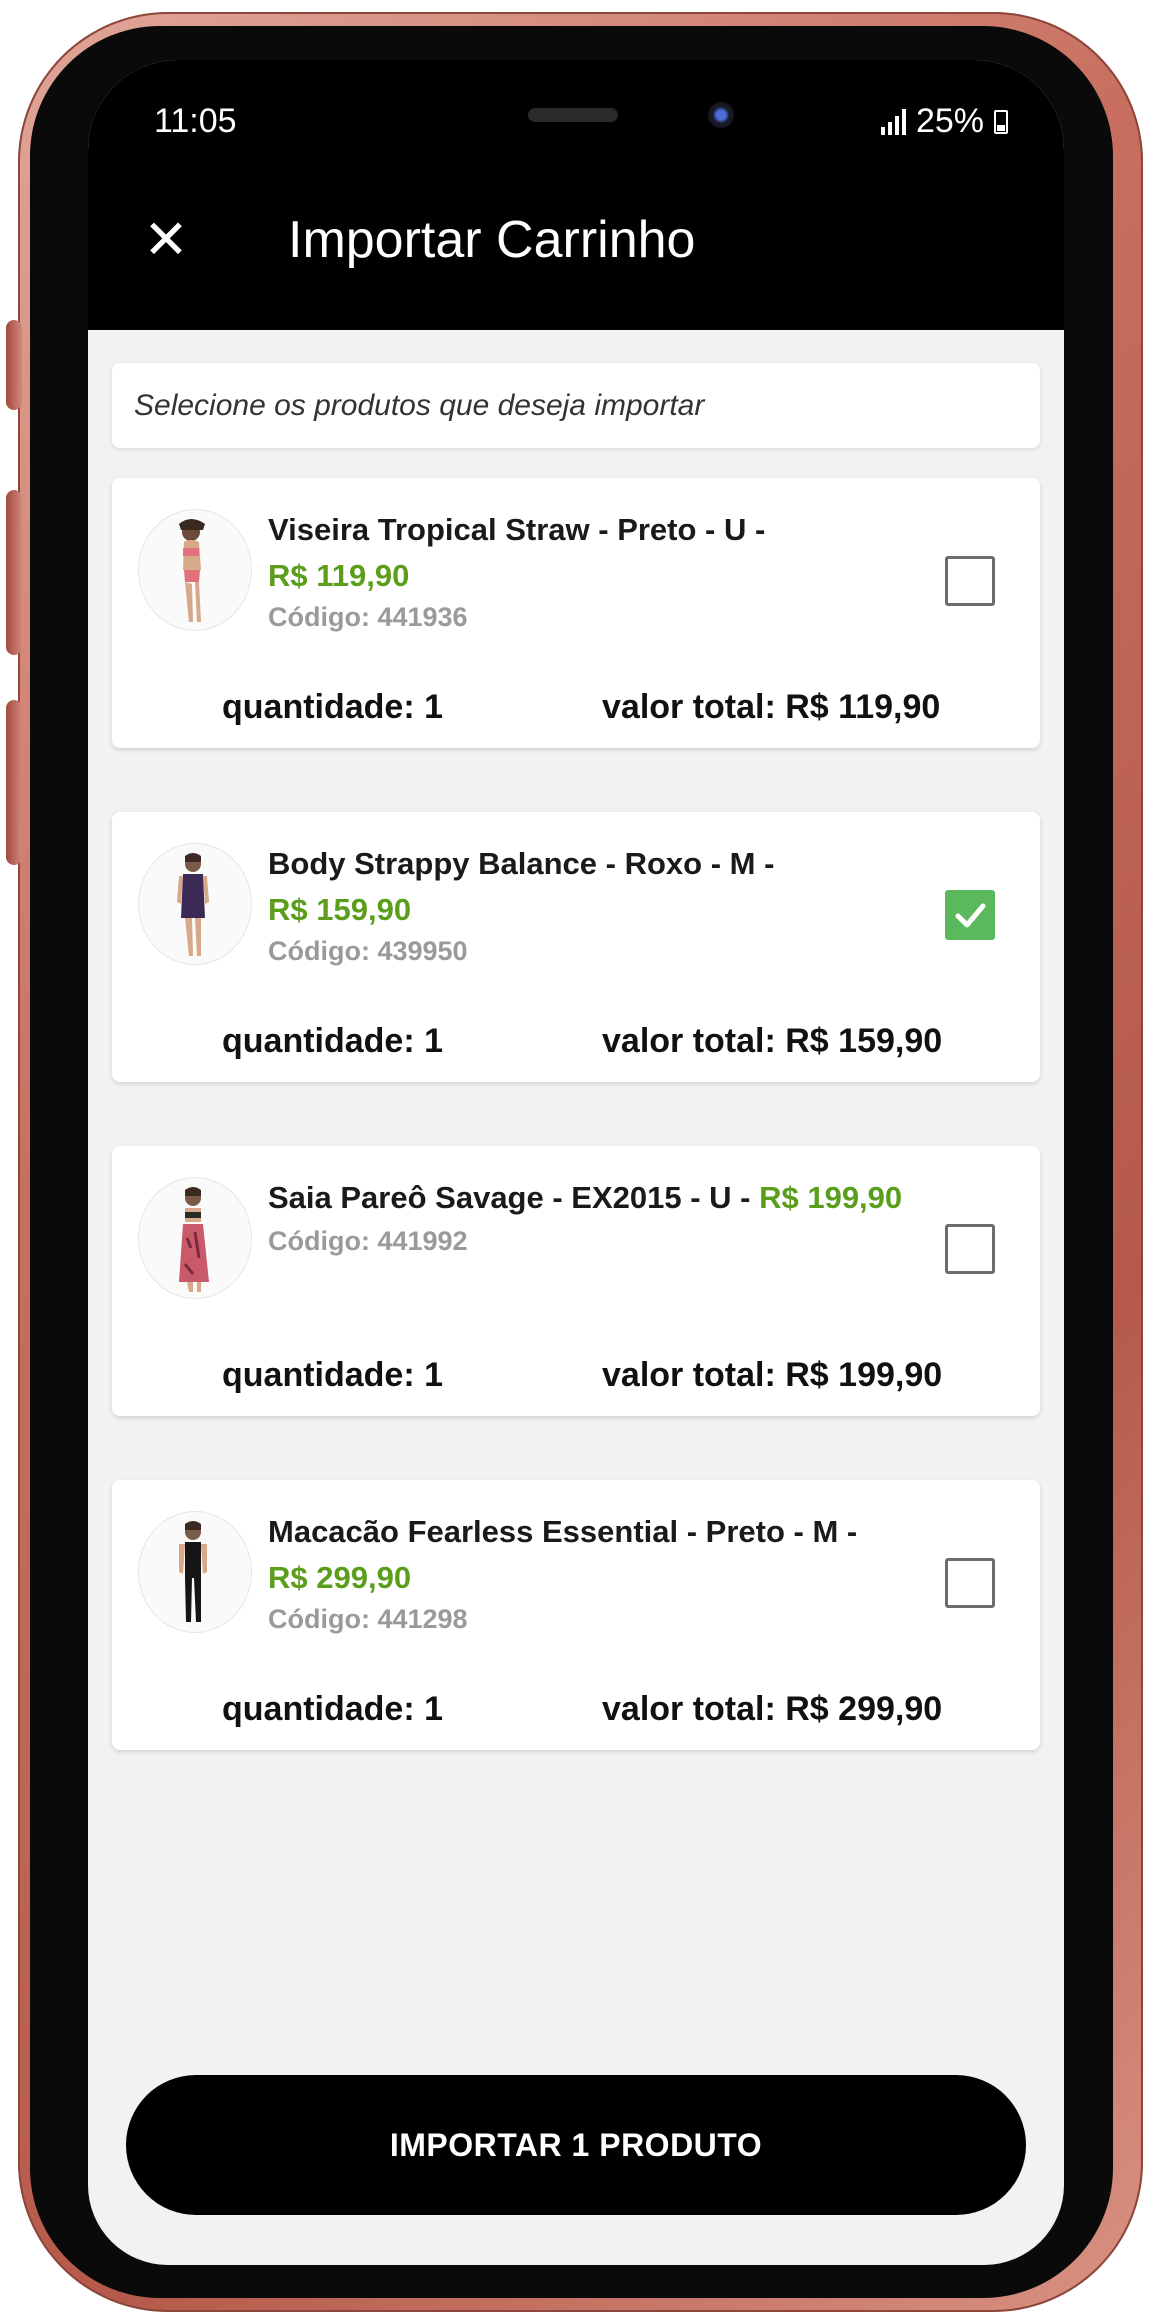  I want to click on product-total: valor total: R$ 199,90, so click(772, 1375).